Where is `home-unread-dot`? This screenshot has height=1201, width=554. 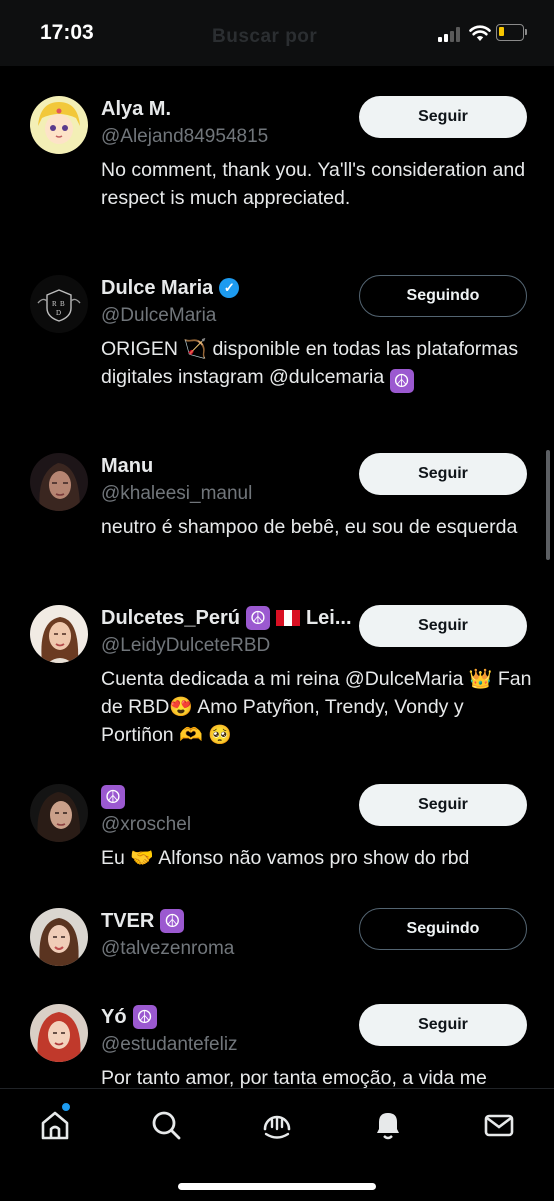 home-unread-dot is located at coordinates (66, 1107).